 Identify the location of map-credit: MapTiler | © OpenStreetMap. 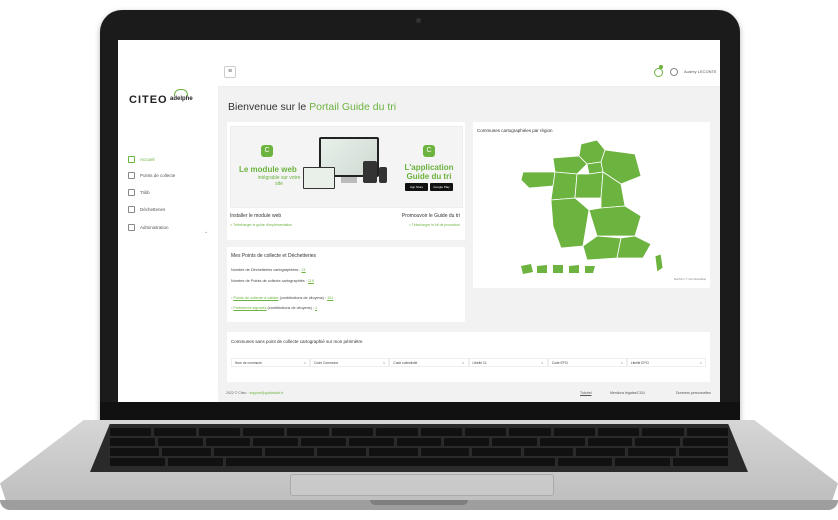
(690, 279).